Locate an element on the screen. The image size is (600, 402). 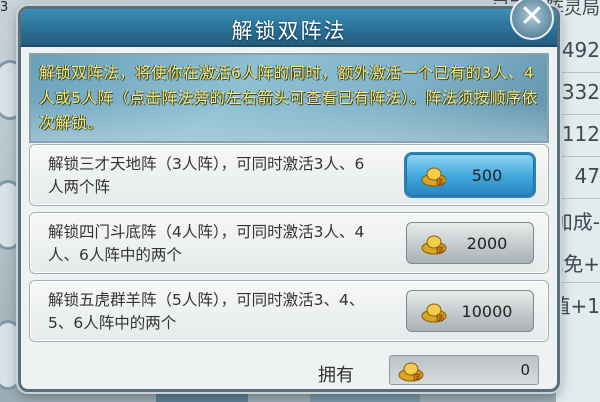
option-label: 解锁三才天地阵（3人阵），可同时激活3人、6人两个阵 is located at coordinates (206, 175).